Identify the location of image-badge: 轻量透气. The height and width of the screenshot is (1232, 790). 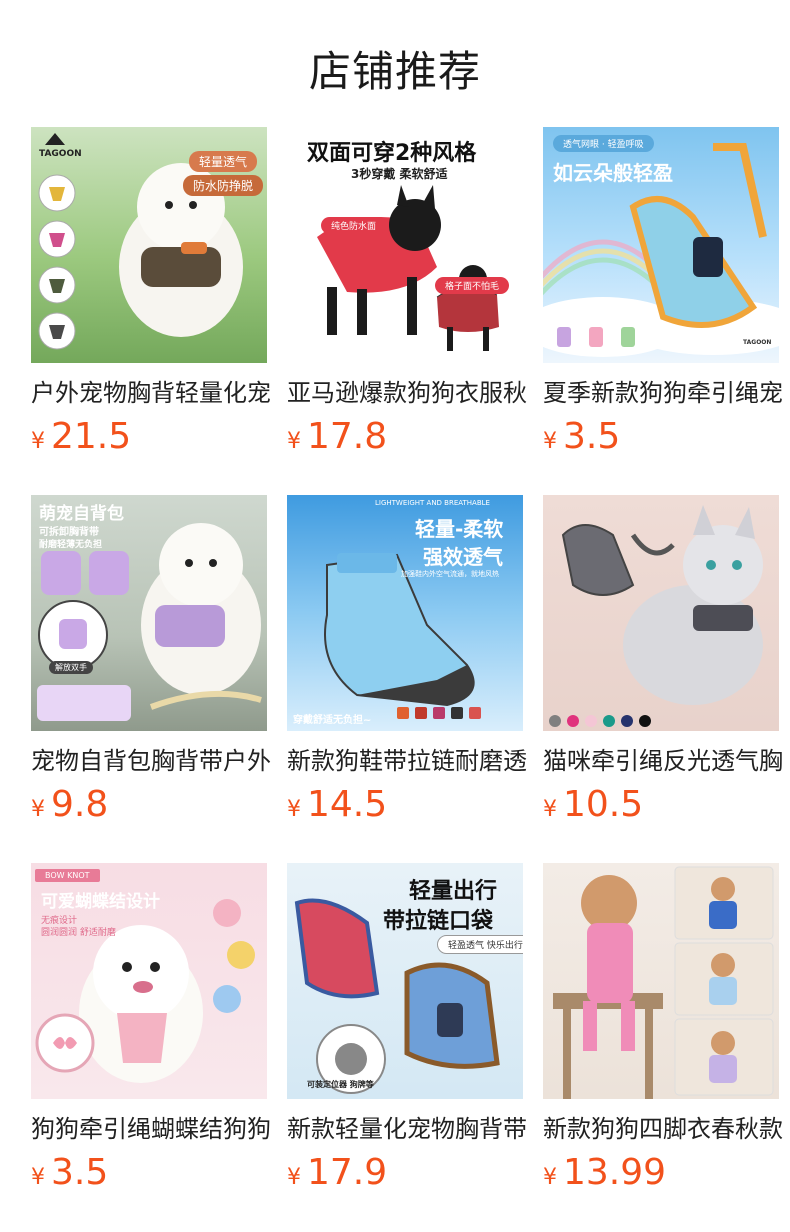
(223, 161).